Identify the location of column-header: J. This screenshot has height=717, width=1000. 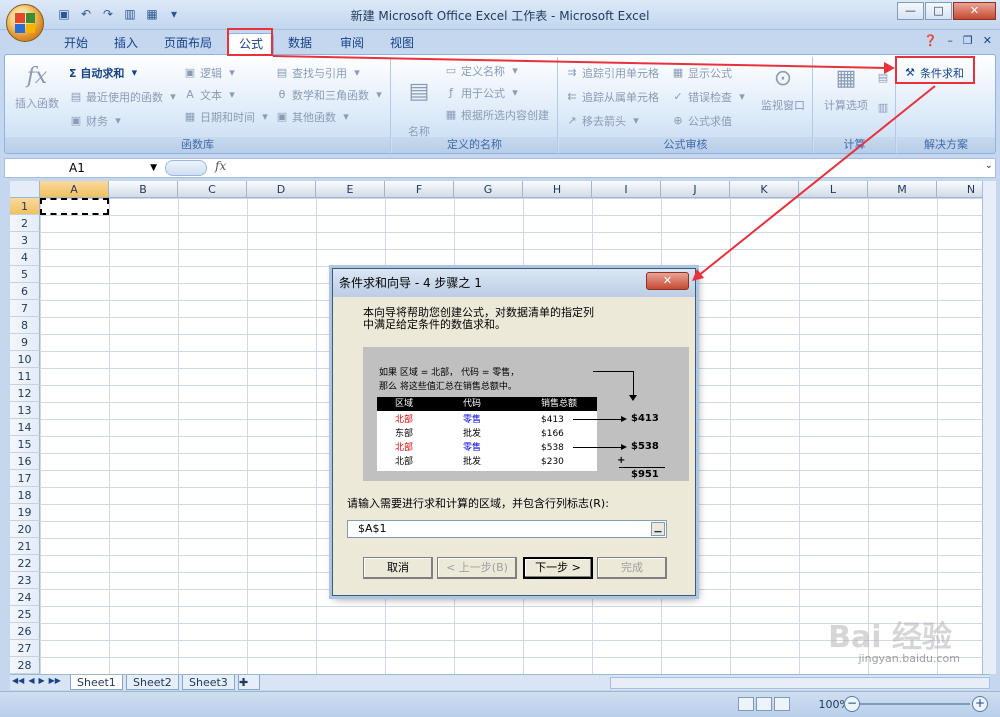
(695, 189).